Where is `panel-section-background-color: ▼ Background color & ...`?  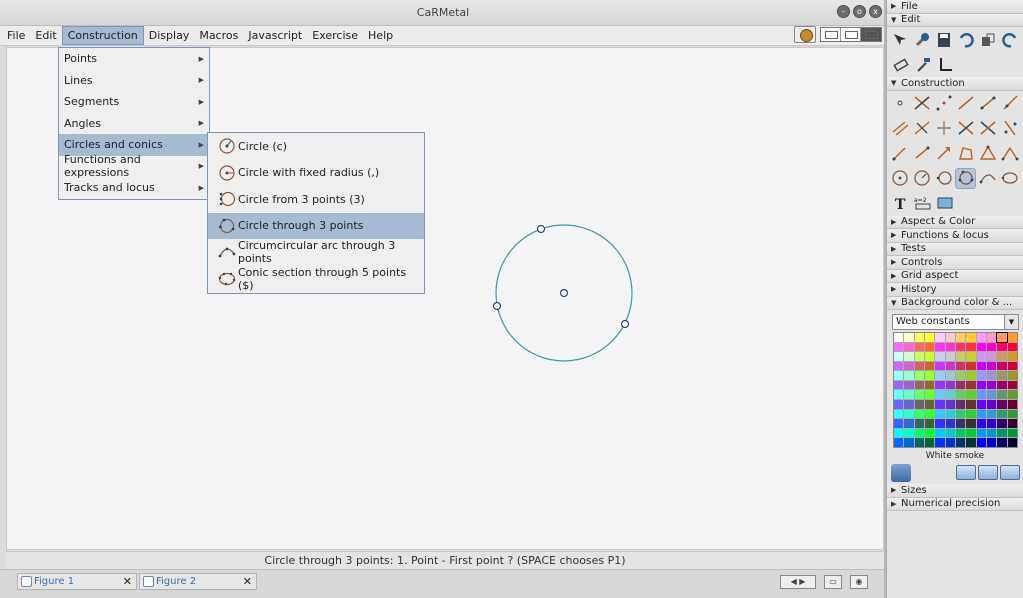 panel-section-background-color: ▼ Background color & ... is located at coordinates (955, 303).